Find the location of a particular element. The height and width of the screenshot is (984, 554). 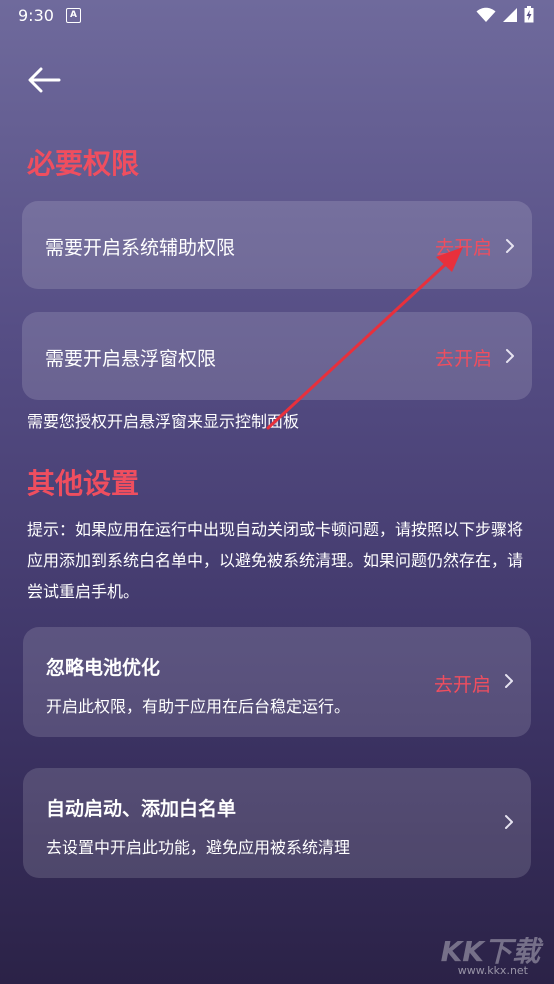

wifi-icon is located at coordinates (486, 14).